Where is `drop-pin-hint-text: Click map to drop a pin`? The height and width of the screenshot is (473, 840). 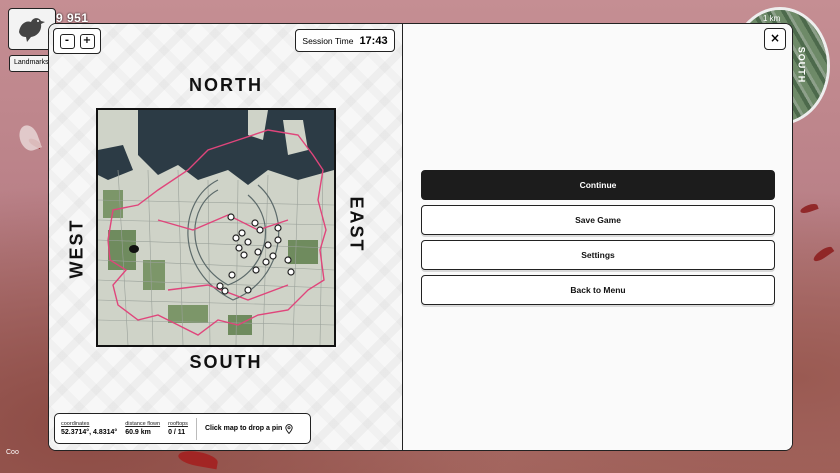 drop-pin-hint-text: Click map to drop a pin is located at coordinates (243, 428).